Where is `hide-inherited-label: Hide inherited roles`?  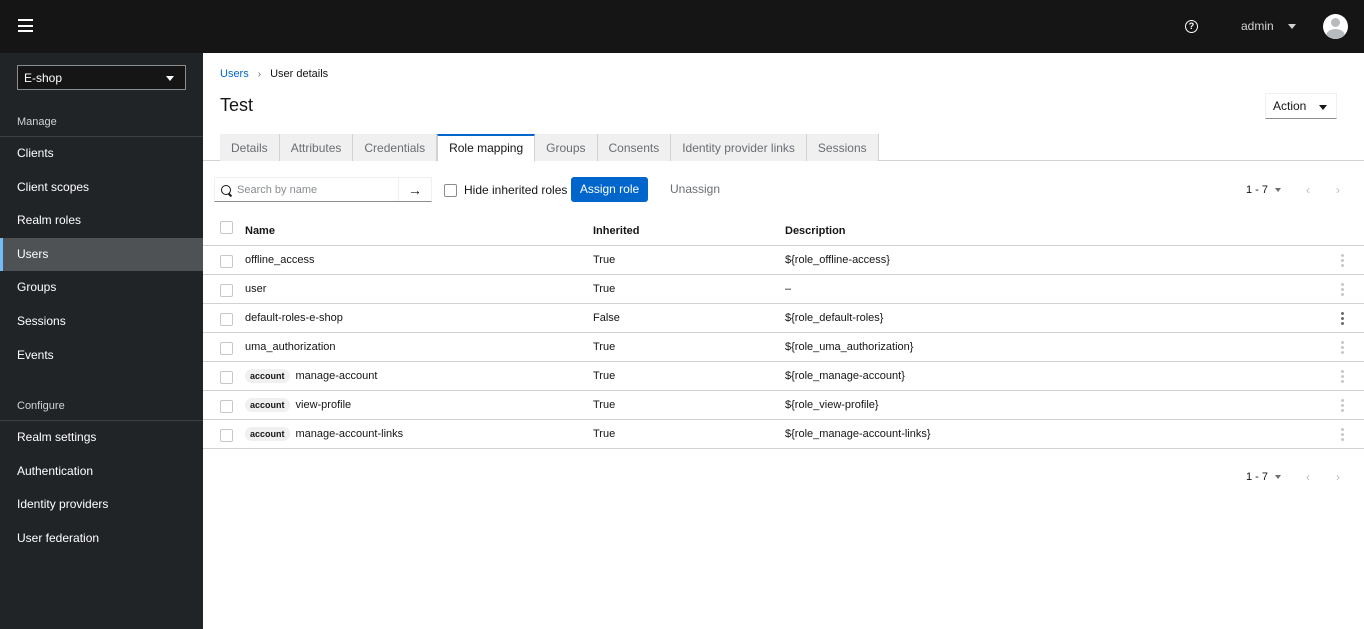
hide-inherited-label: Hide inherited roles is located at coordinates (516, 190).